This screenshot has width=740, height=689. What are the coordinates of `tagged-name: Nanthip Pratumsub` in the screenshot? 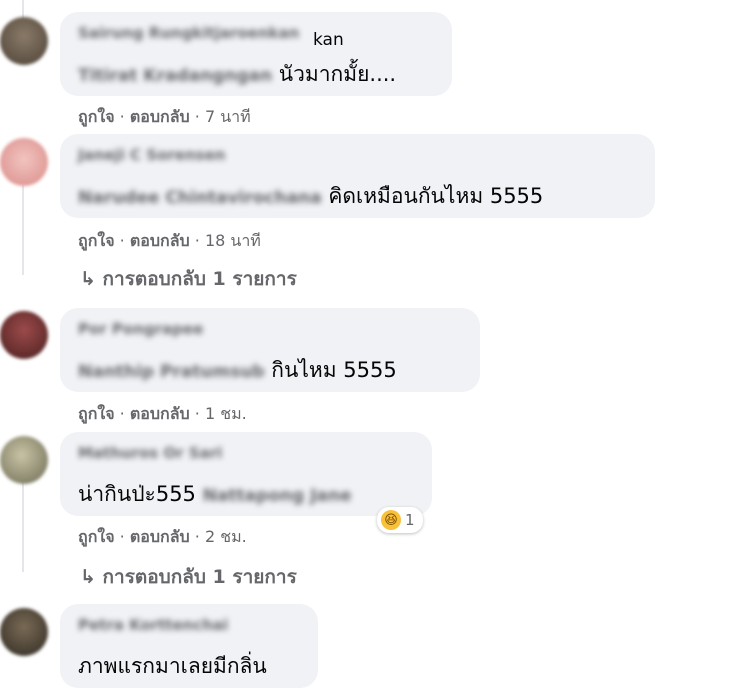 It's located at (171, 372).